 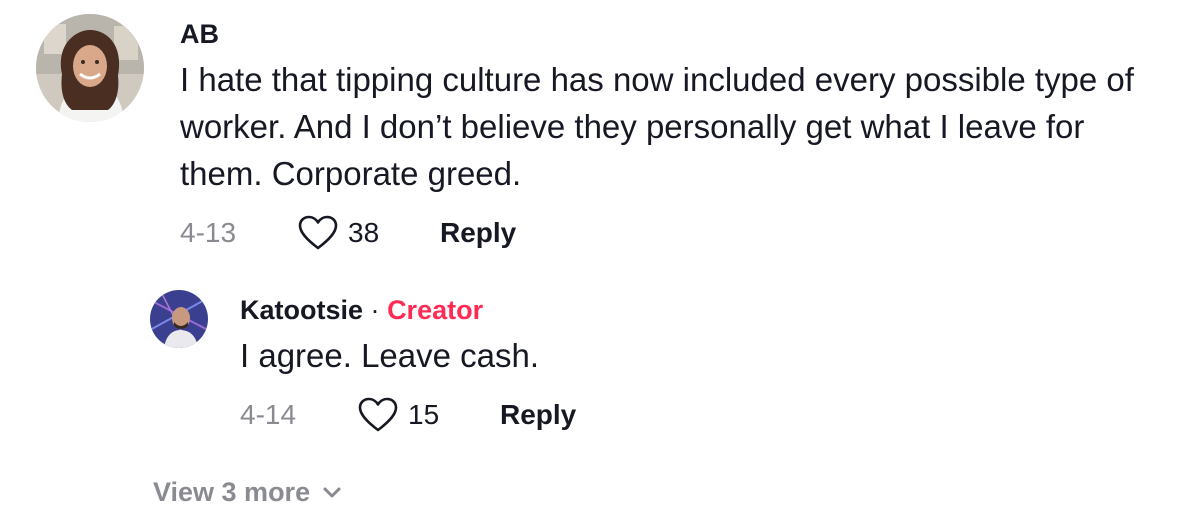 I want to click on creator-badge: Creator, so click(x=435, y=310).